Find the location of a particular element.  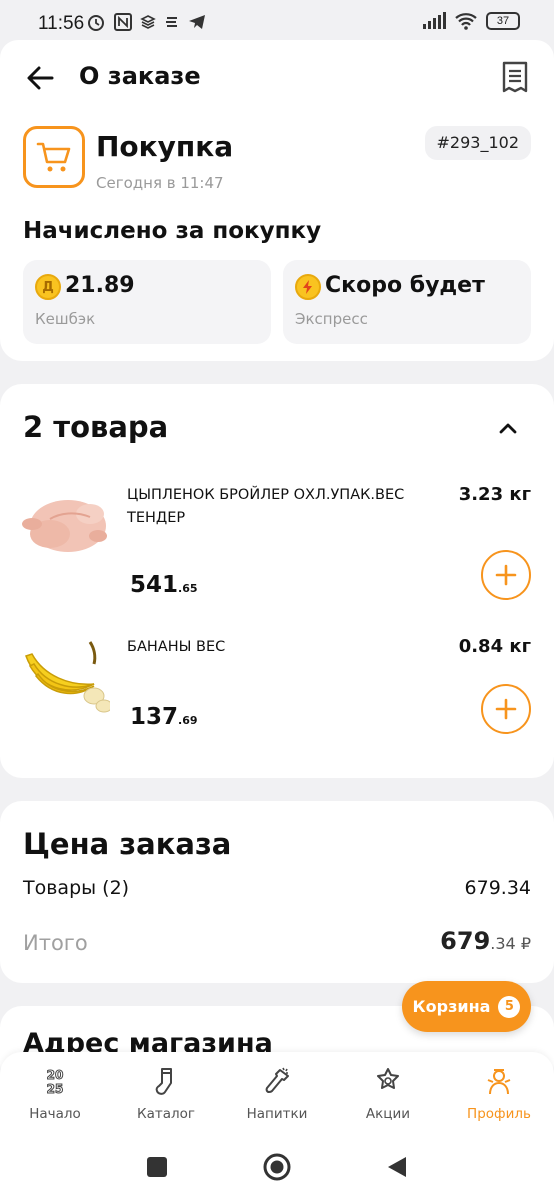

order-number: #293_102 is located at coordinates (477, 143).